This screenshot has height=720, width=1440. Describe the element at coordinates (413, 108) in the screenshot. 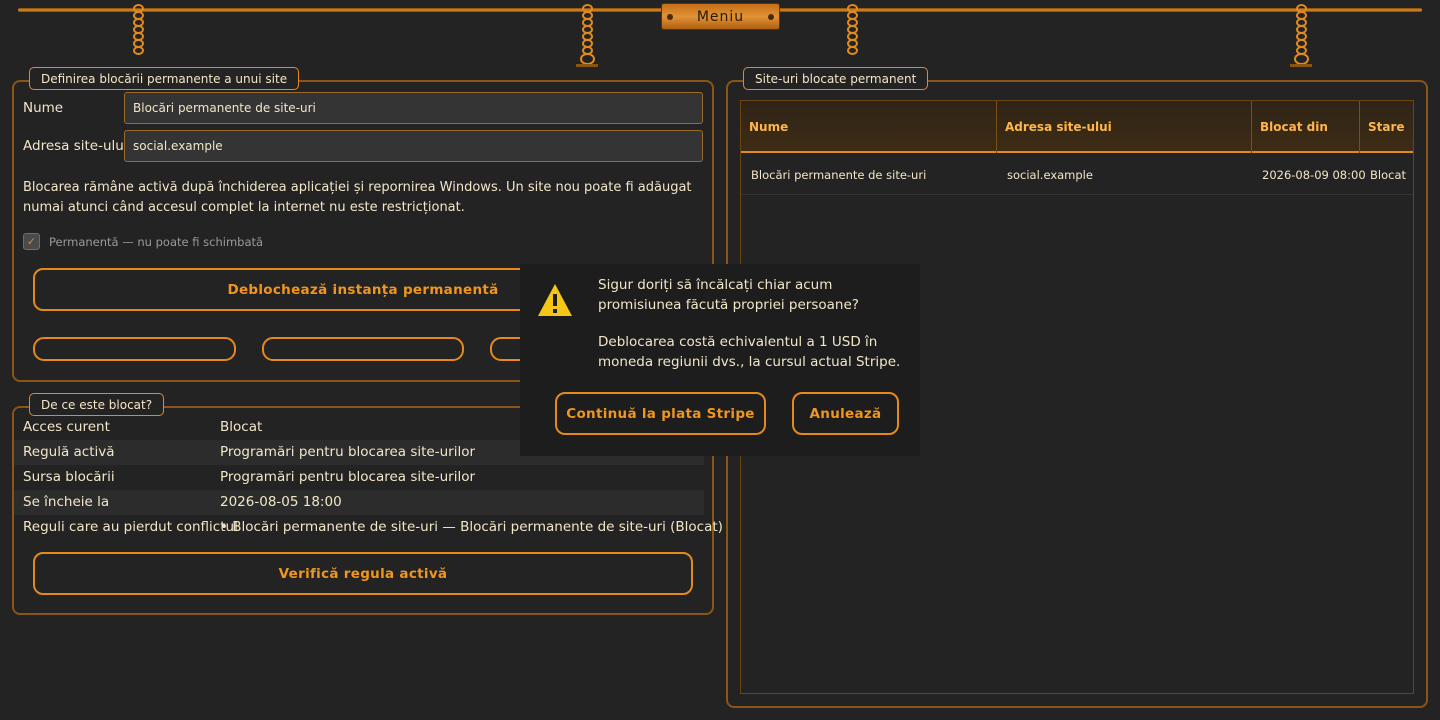

I see `name-input: Blocări permanente de site-uri` at that location.